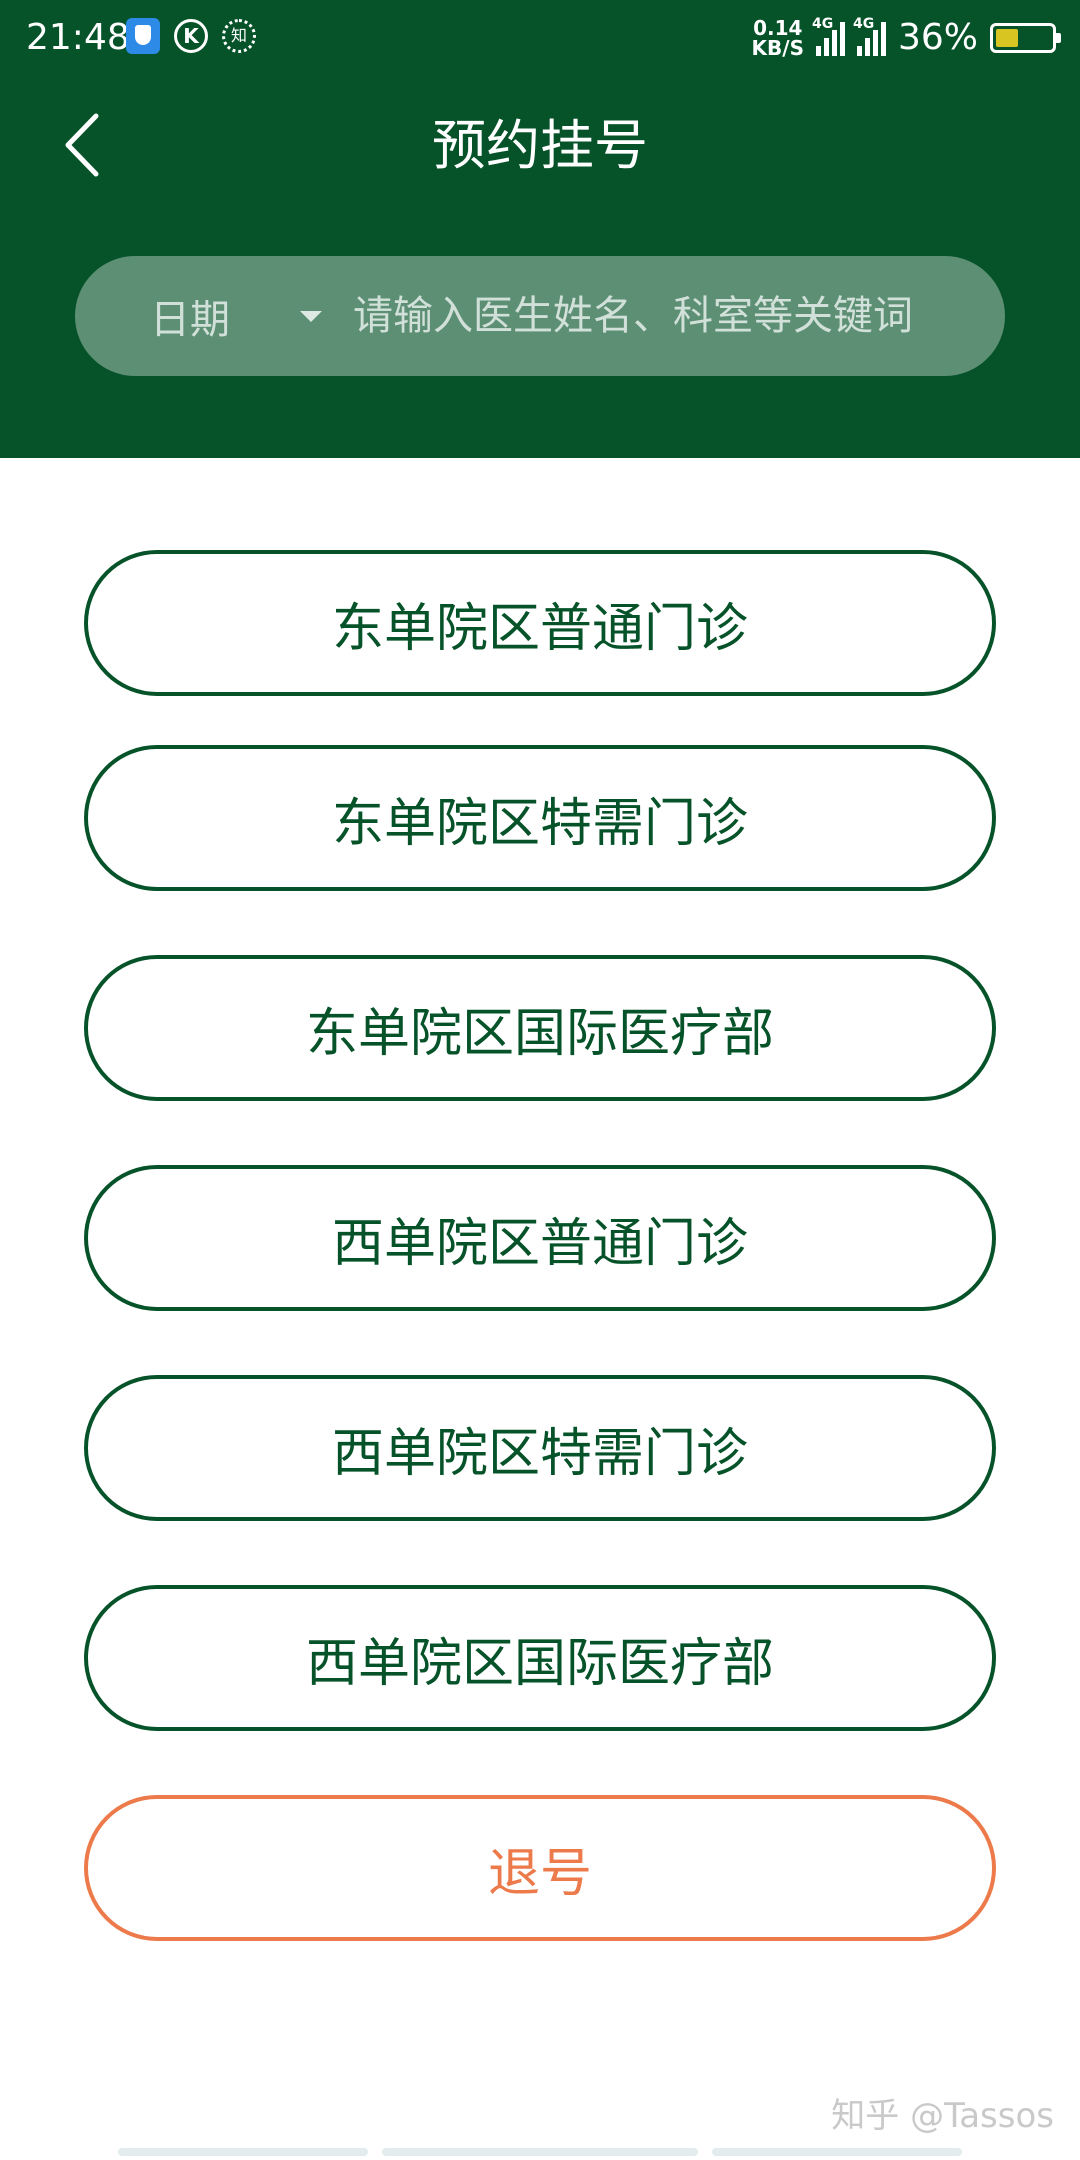 The image size is (1080, 2160). What do you see at coordinates (778, 28) in the screenshot?
I see `network-speed-value: 0.14` at bounding box center [778, 28].